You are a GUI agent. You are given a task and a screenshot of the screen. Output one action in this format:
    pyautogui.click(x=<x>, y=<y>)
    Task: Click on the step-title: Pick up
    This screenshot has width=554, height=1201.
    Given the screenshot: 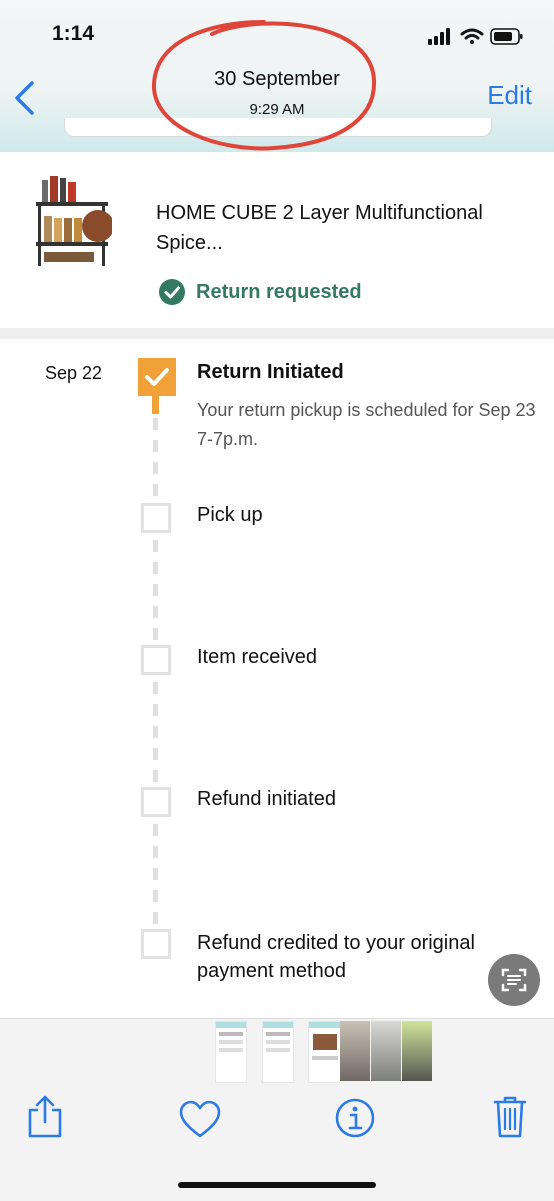 What is the action you would take?
    pyautogui.click(x=230, y=515)
    